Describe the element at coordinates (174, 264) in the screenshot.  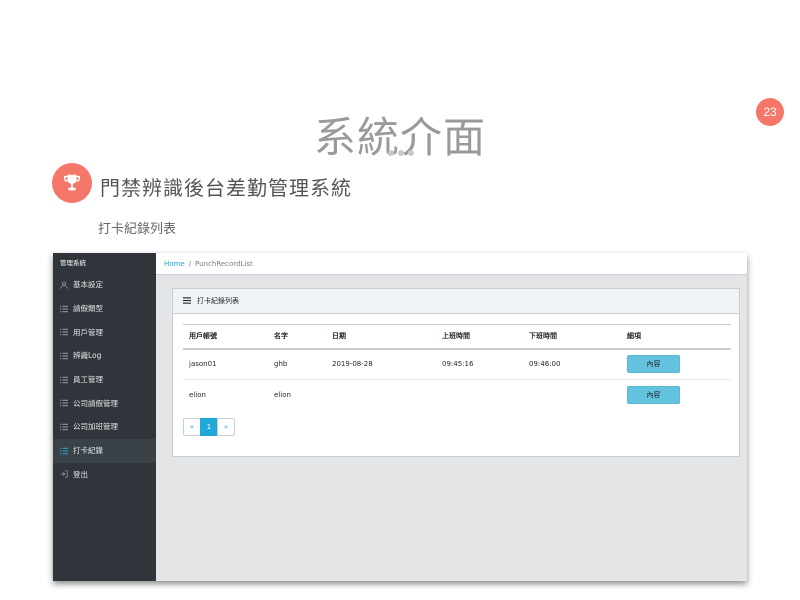
I see `breadcrumb-home-link: Home` at that location.